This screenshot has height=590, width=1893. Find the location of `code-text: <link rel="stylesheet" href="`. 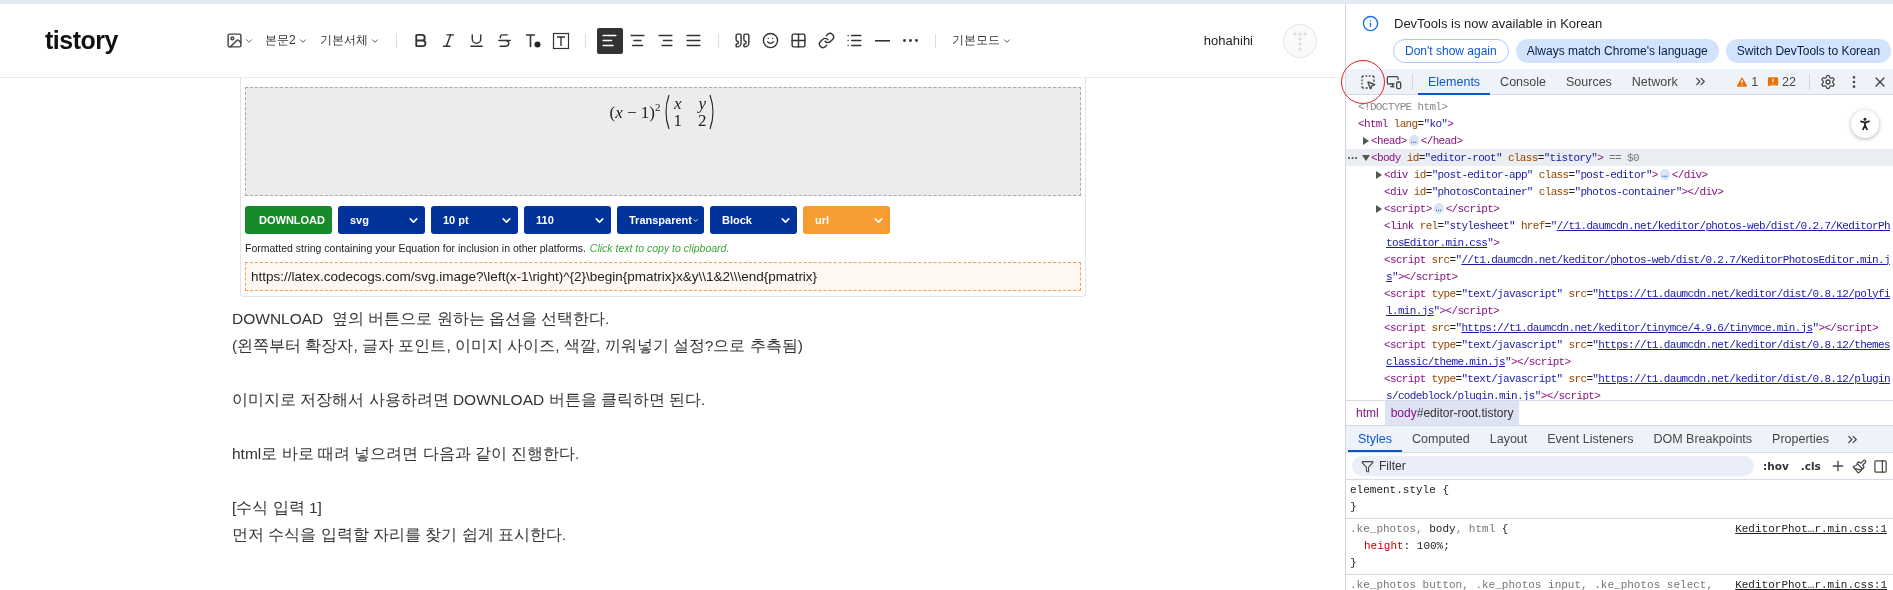

code-text: <link rel="stylesheet" href=" is located at coordinates (1470, 225).